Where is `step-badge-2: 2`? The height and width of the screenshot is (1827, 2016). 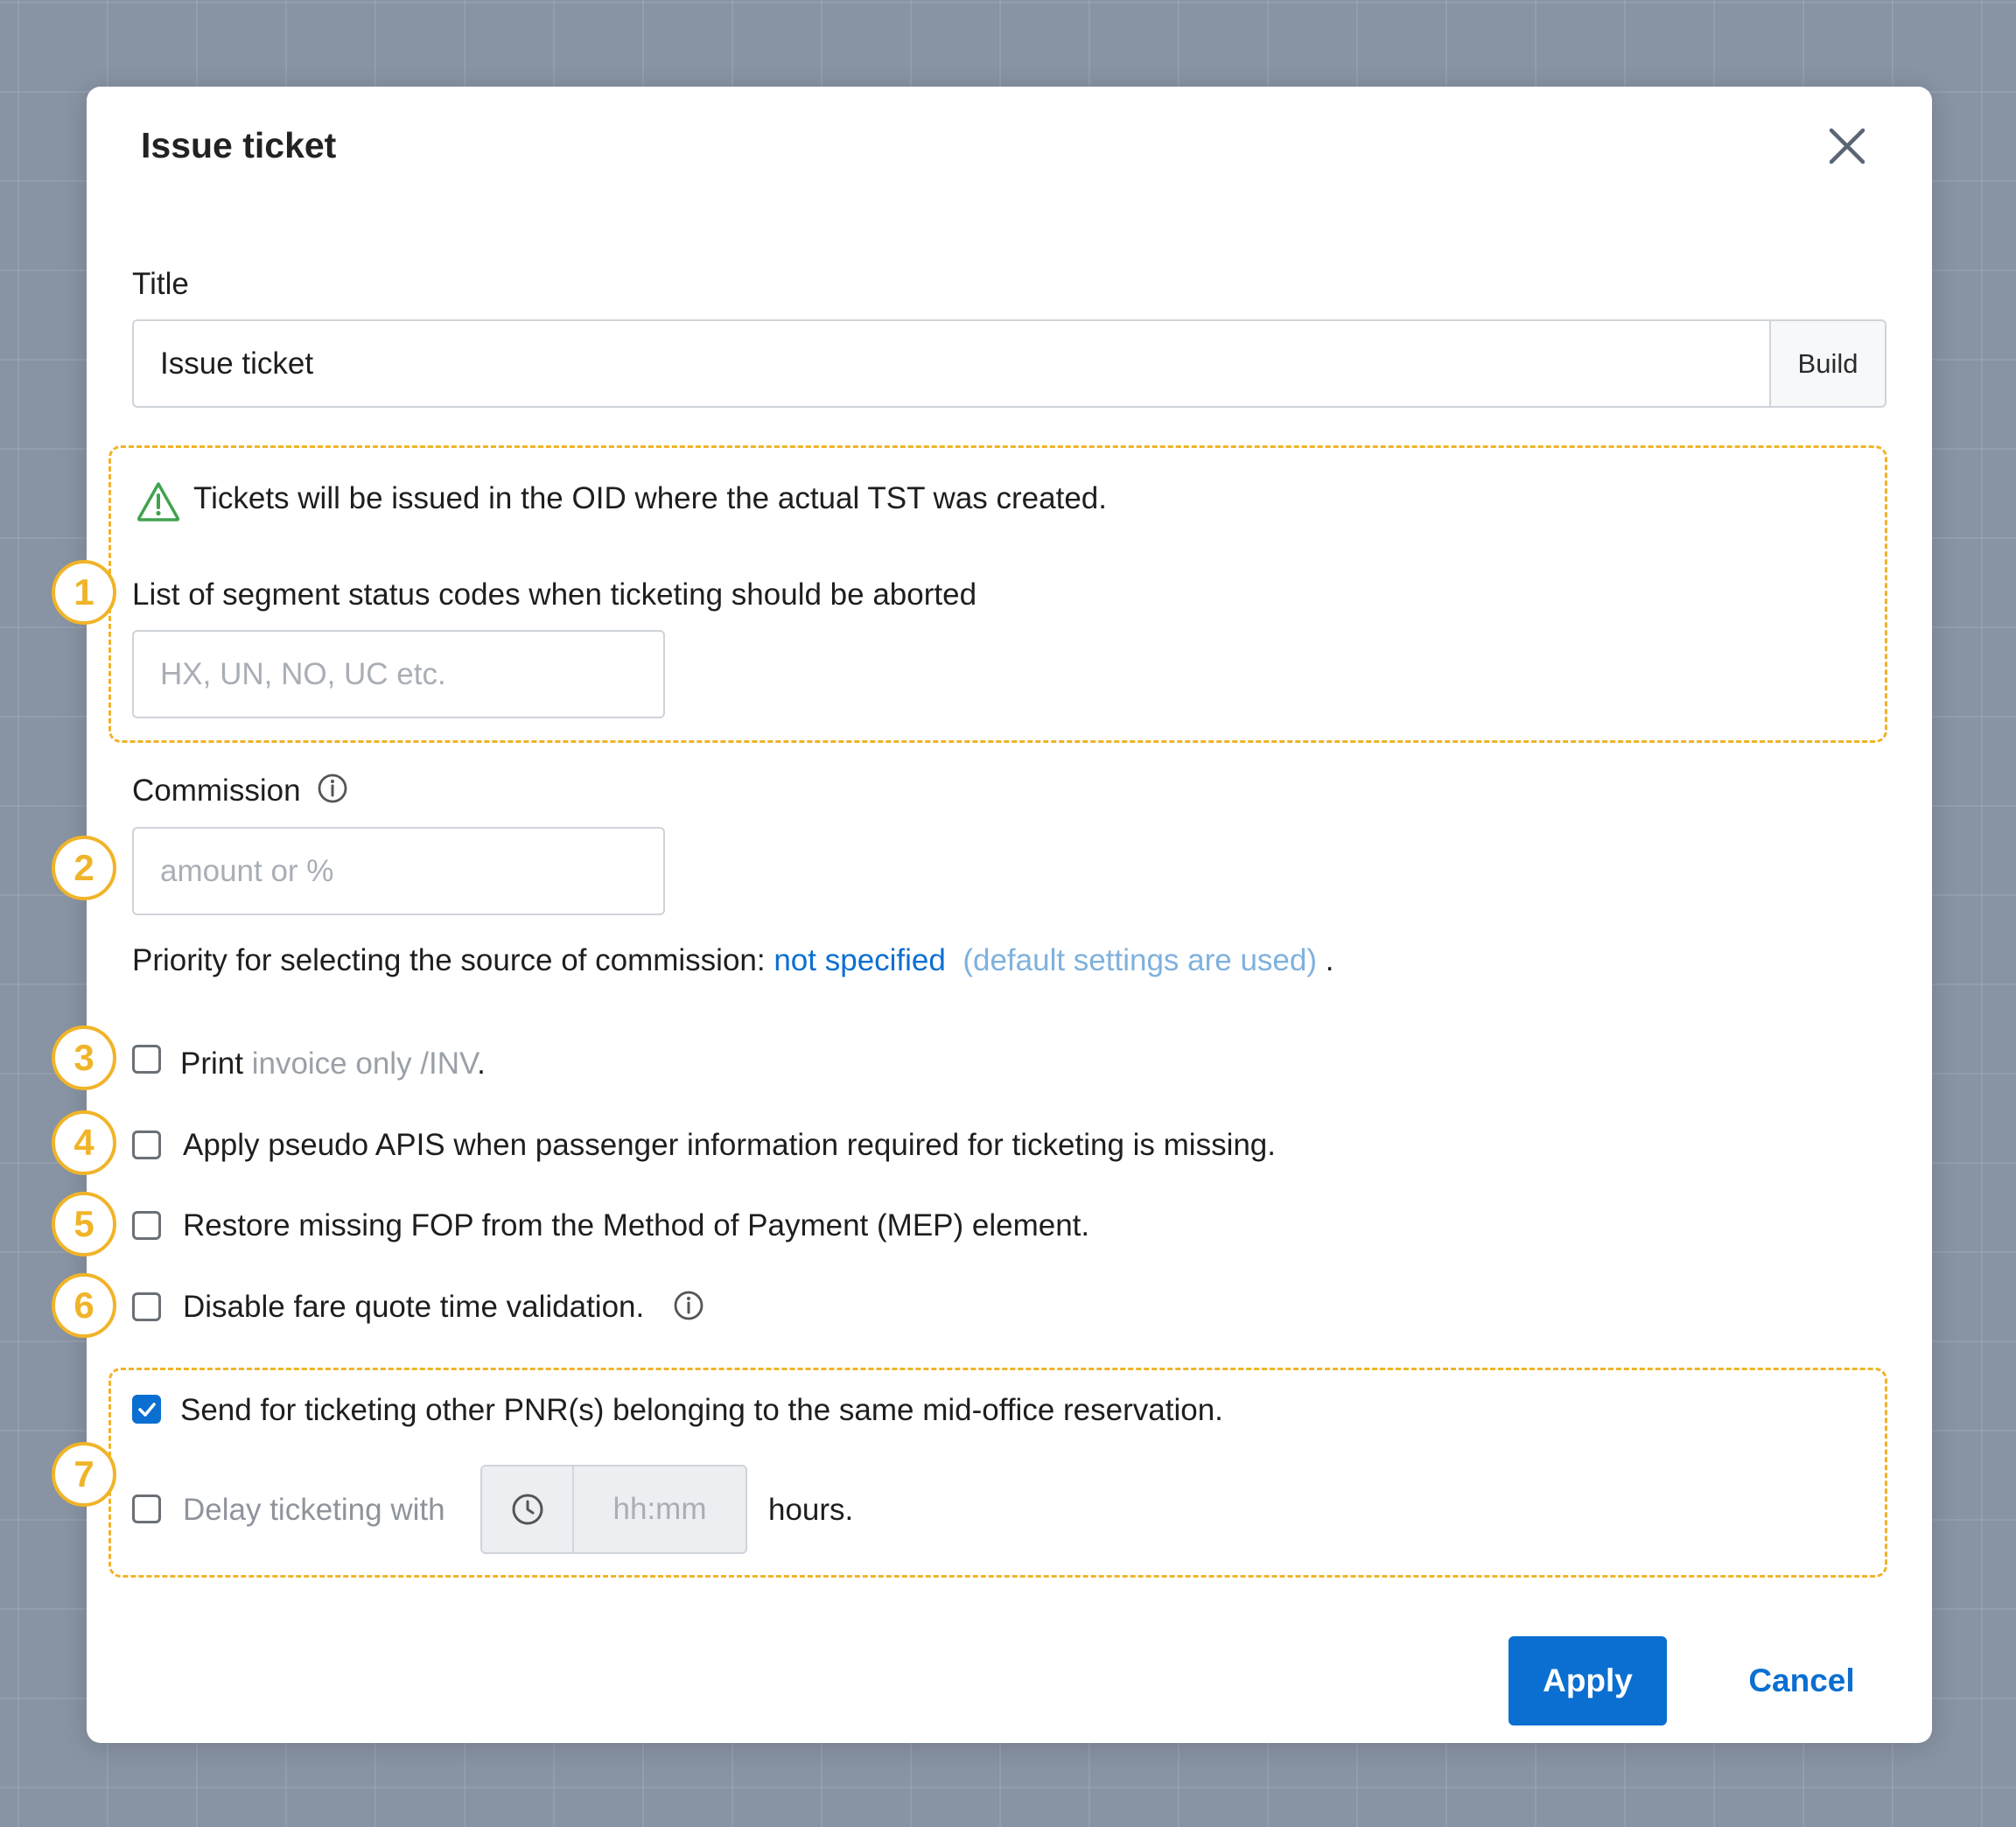 step-badge-2: 2 is located at coordinates (84, 868).